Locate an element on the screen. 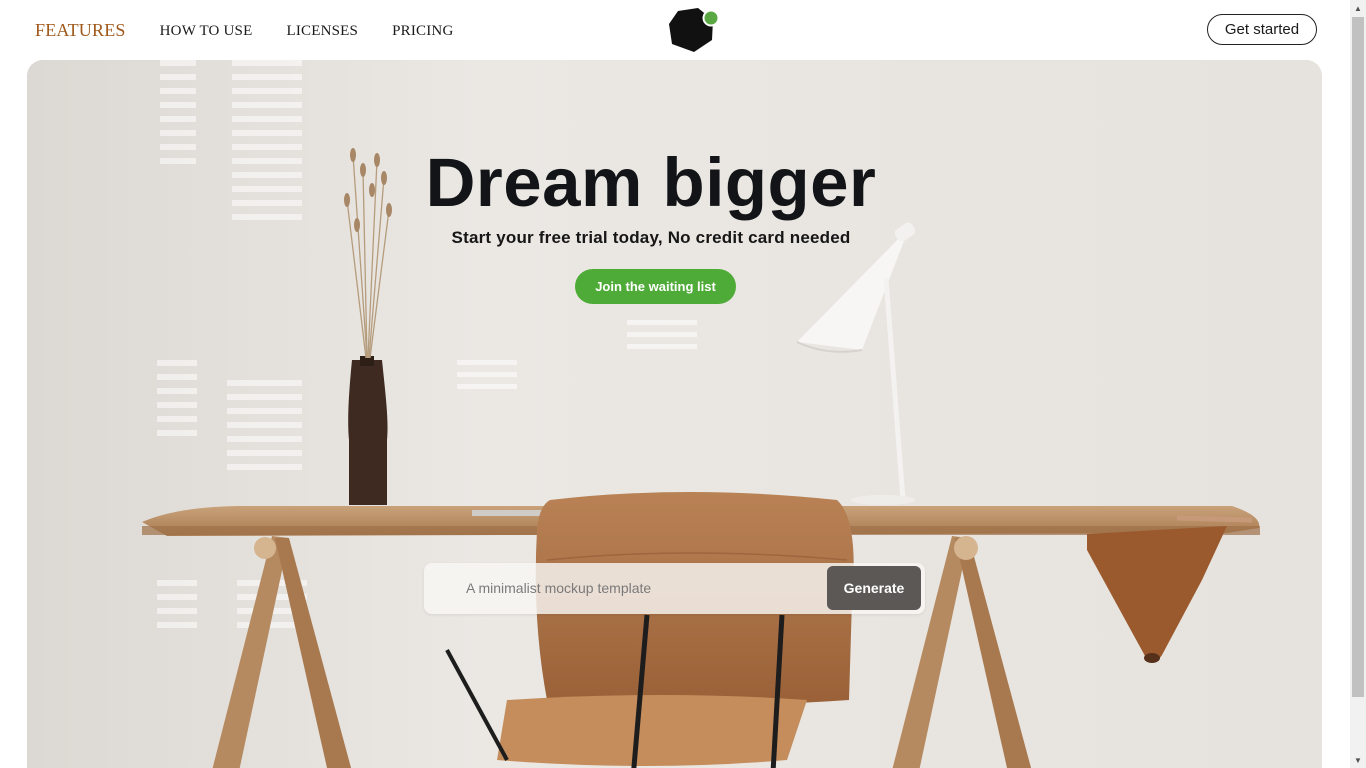 The width and height of the screenshot is (1366, 768). nav-link-how-to-use: HOW TO USE is located at coordinates (206, 31).